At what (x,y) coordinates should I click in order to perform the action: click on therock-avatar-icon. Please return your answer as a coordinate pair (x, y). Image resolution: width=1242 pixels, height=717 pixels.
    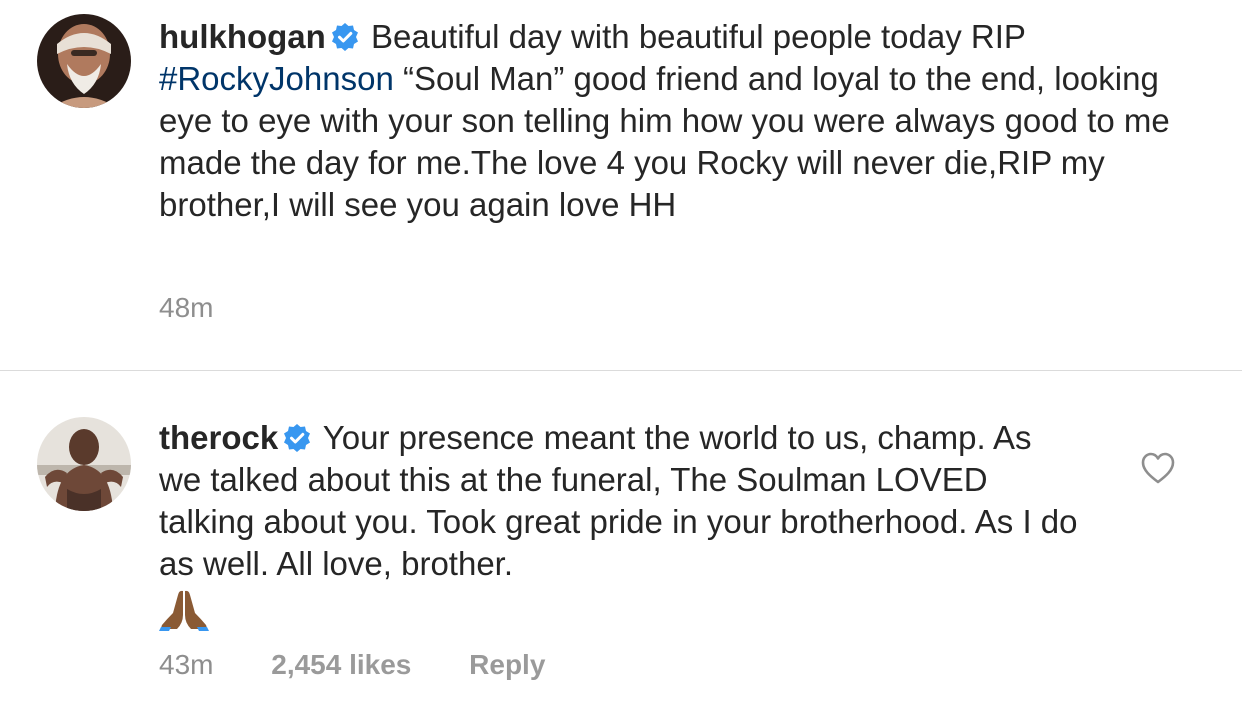
    Looking at the image, I should click on (84, 464).